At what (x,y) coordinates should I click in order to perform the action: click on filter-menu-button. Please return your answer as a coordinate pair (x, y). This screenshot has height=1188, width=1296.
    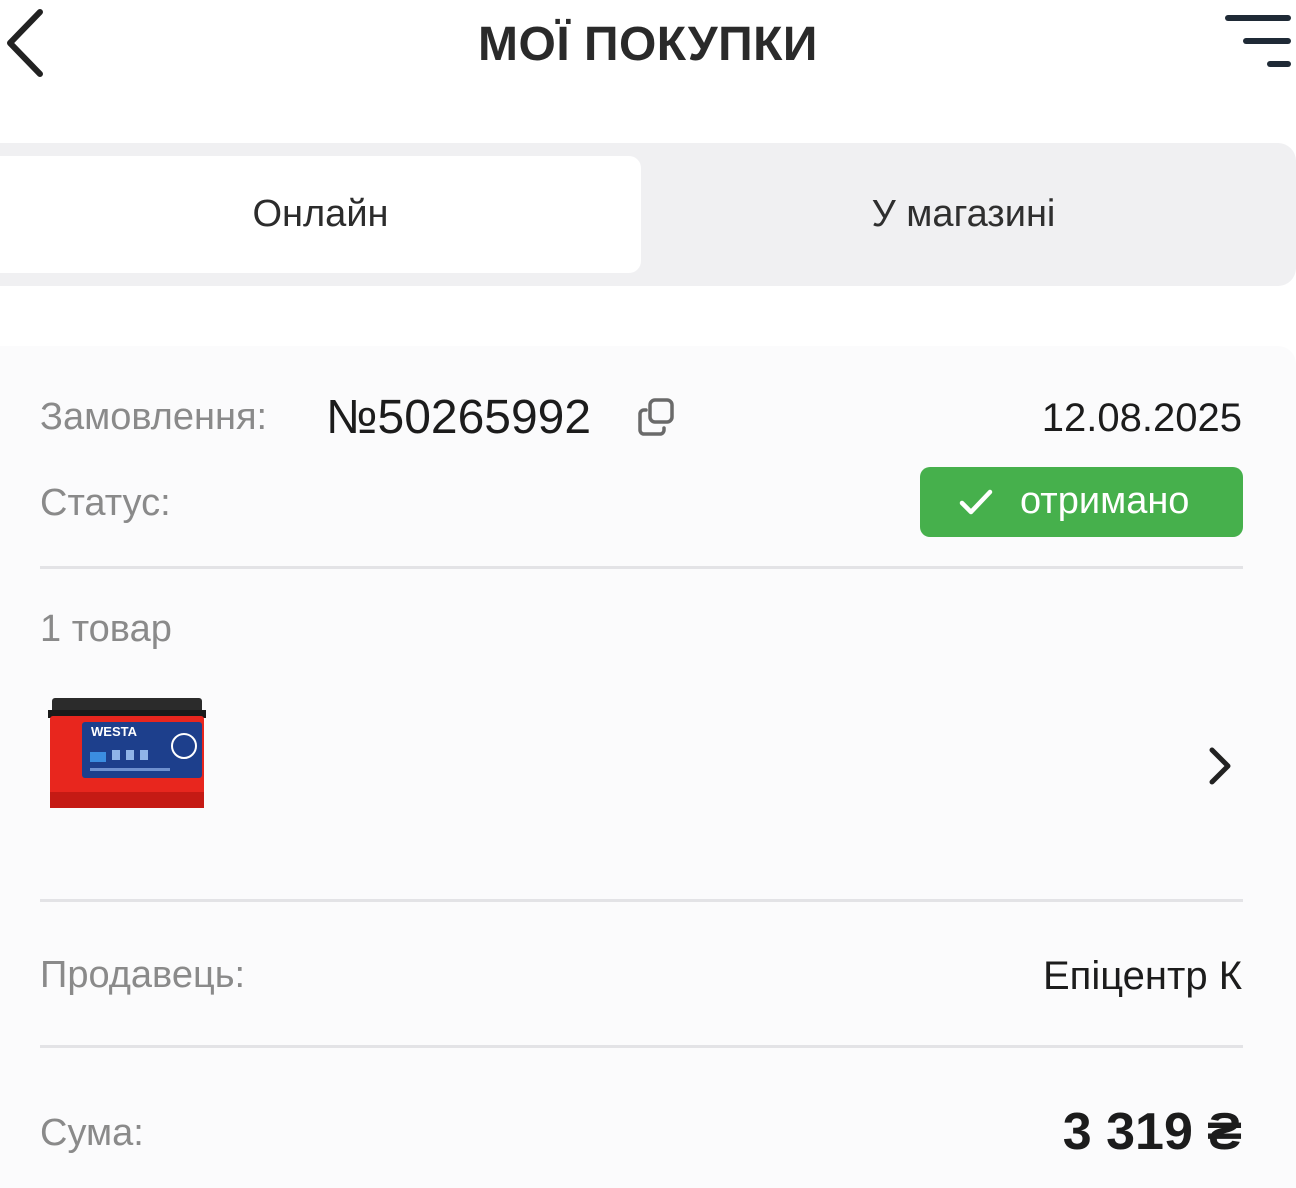
    Looking at the image, I should click on (1257, 42).